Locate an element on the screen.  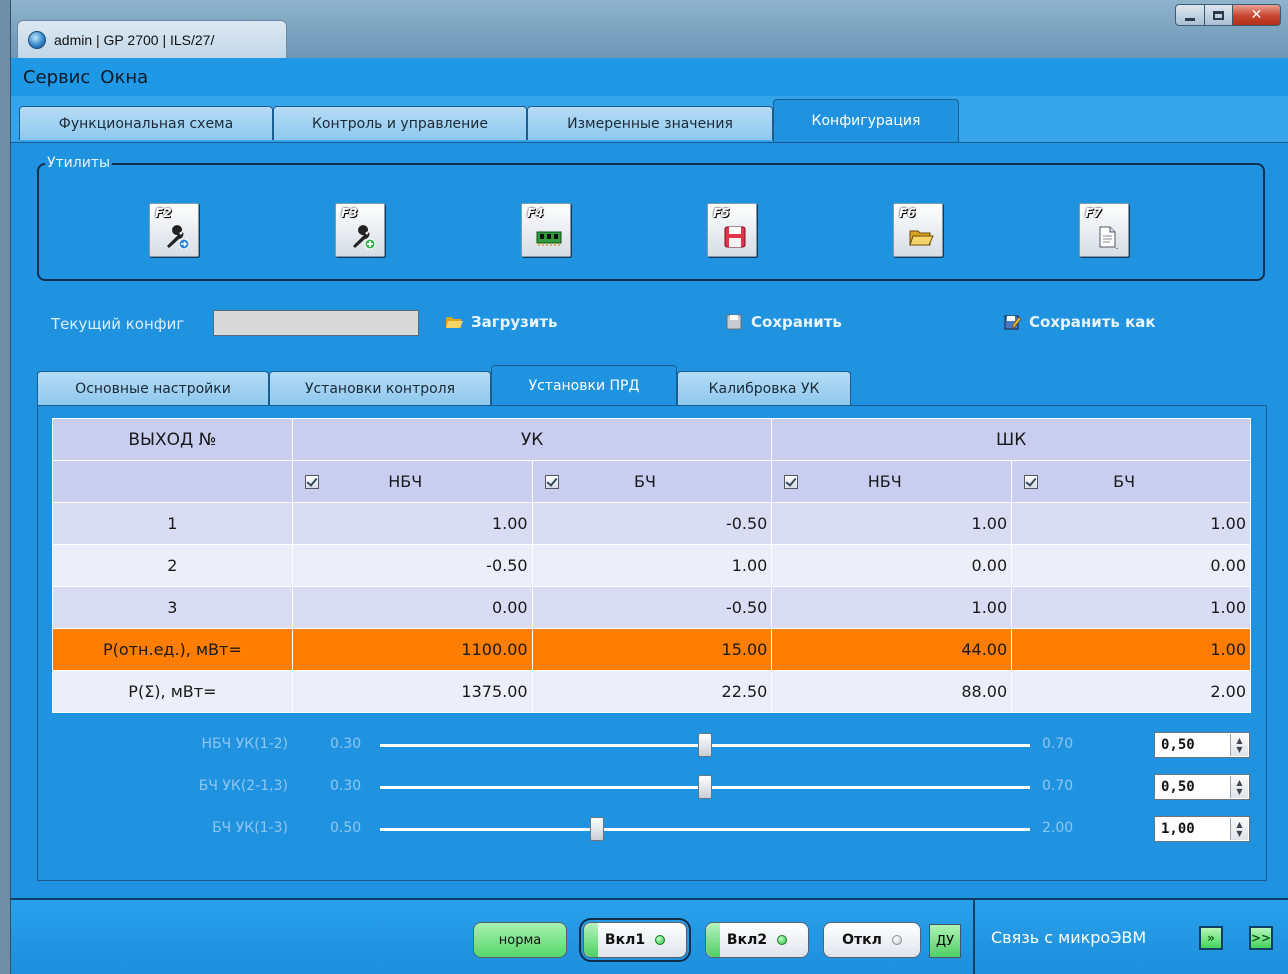
tab-basic-settings: Основные настройки is located at coordinates (153, 388).